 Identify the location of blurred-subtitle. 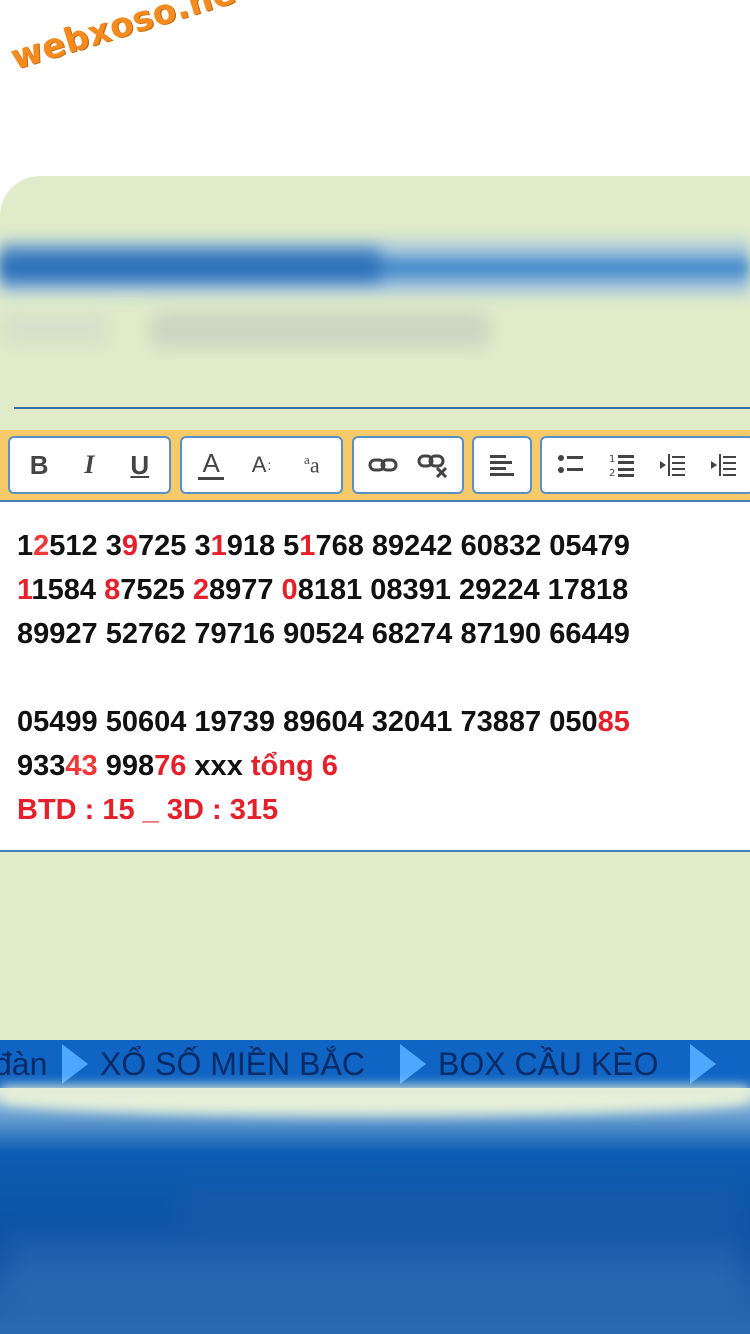
(320, 330).